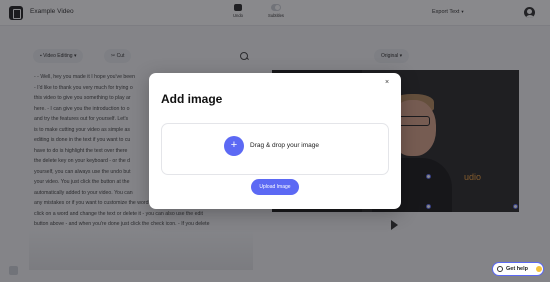  Describe the element at coordinates (275, 187) in the screenshot. I see `upload-image-button: Upload Image` at that location.